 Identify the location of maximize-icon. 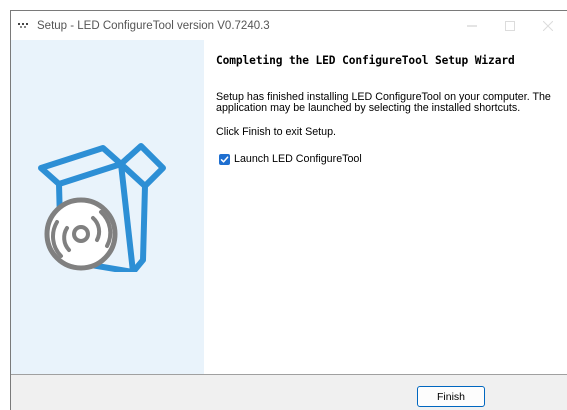
(510, 25).